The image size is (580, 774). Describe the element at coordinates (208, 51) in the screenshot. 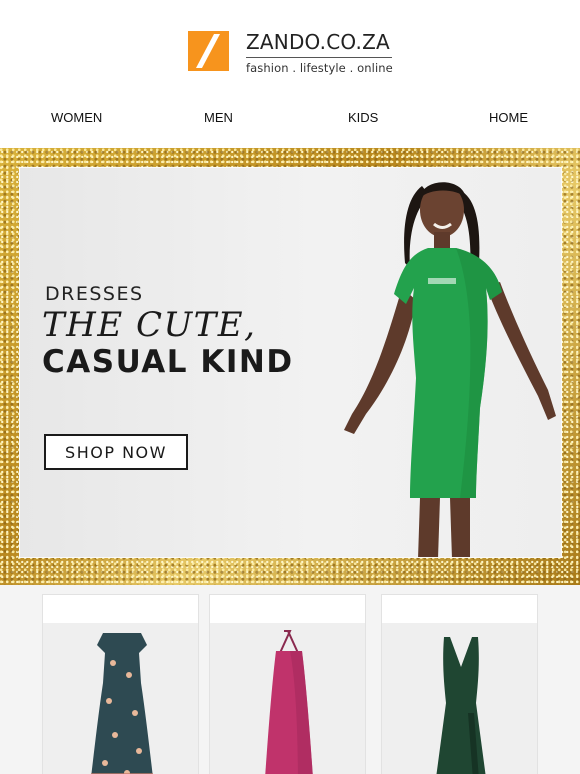

I see `zando-logo-icon` at that location.